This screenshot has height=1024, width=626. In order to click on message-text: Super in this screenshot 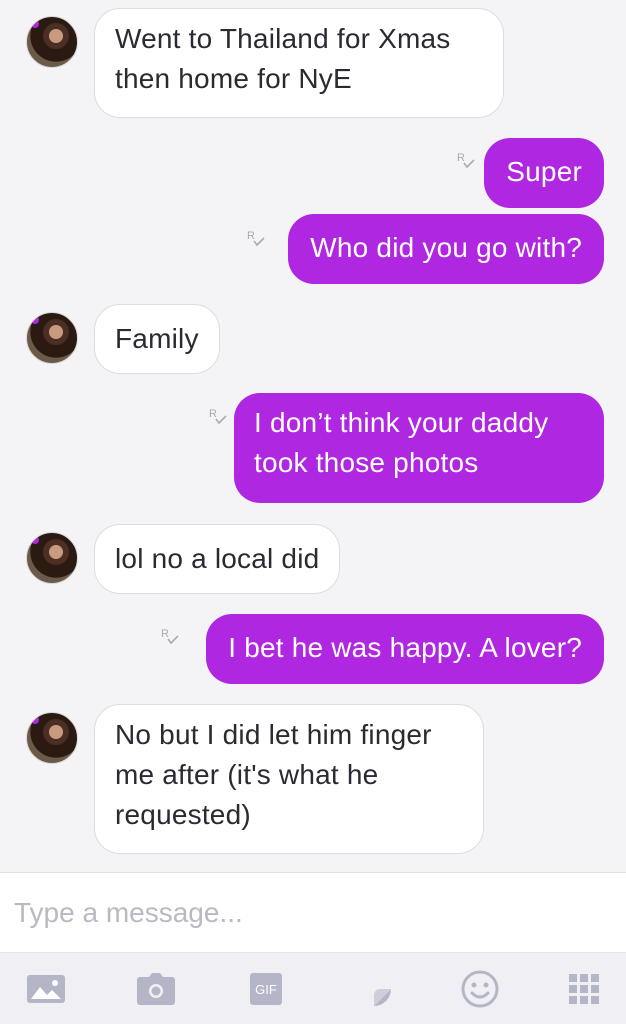, I will do `click(544, 171)`.